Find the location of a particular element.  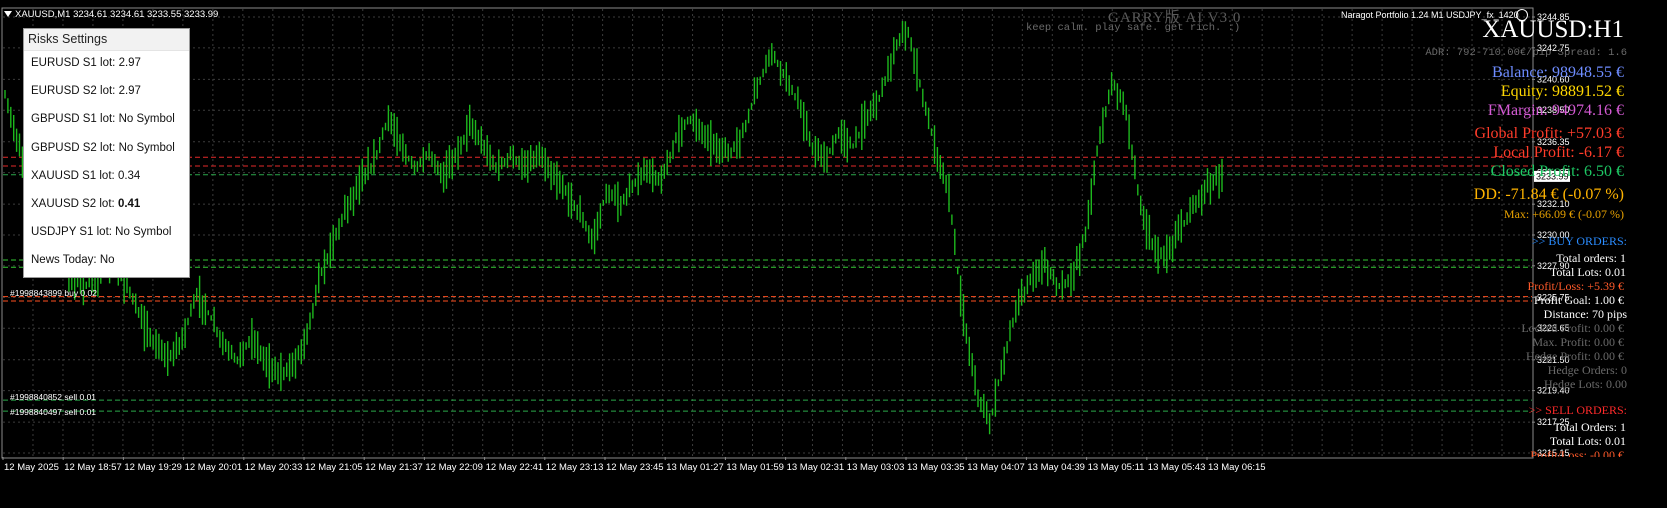

time-tick-label: 13 May 05:11 is located at coordinates (1116, 467).